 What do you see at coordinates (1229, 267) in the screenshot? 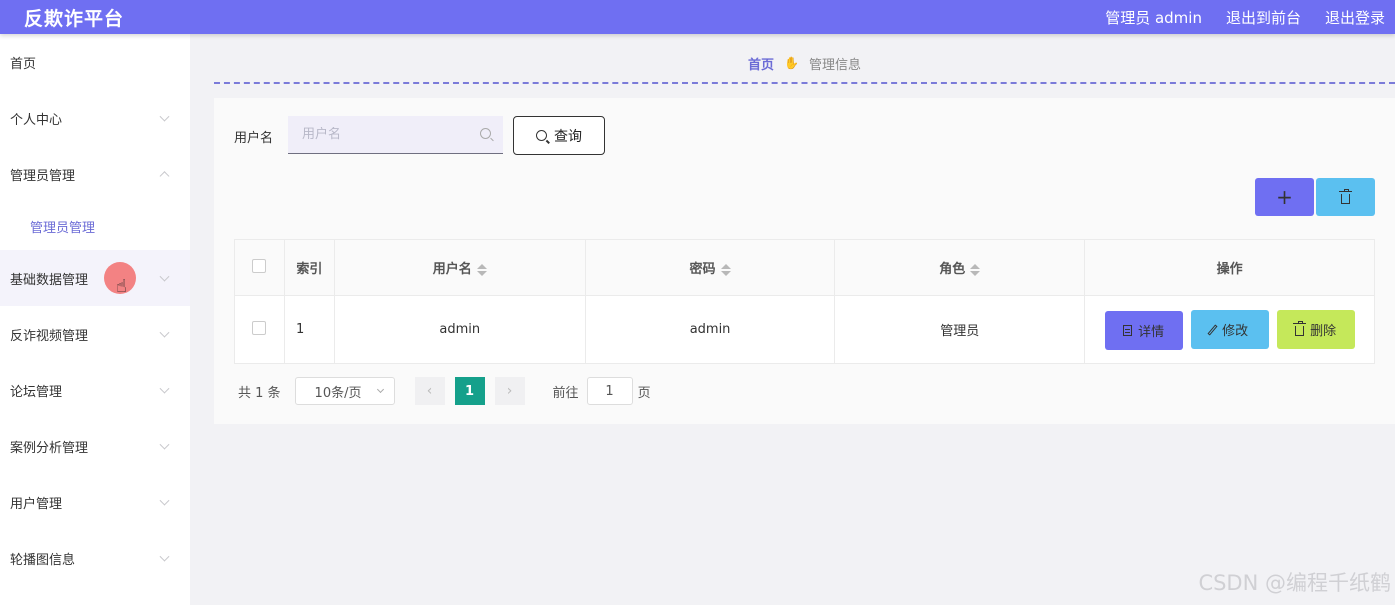
I see `column-header-actions: 操作` at bounding box center [1229, 267].